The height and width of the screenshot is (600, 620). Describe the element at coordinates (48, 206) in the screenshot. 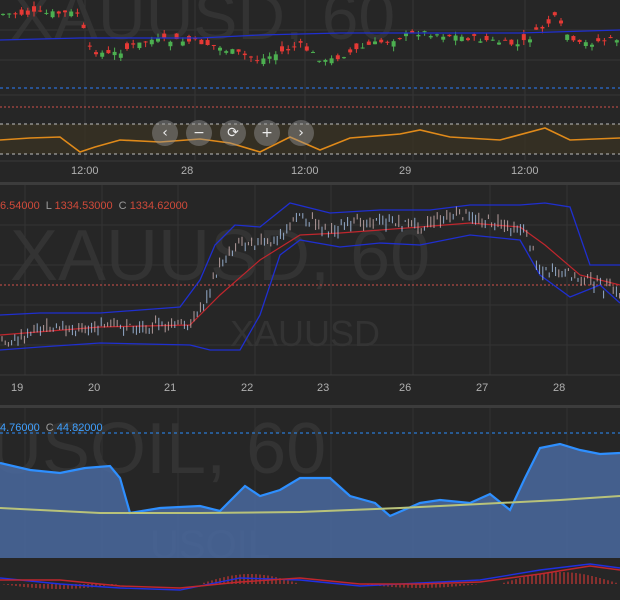

I see `ohlc-low-label: L` at that location.